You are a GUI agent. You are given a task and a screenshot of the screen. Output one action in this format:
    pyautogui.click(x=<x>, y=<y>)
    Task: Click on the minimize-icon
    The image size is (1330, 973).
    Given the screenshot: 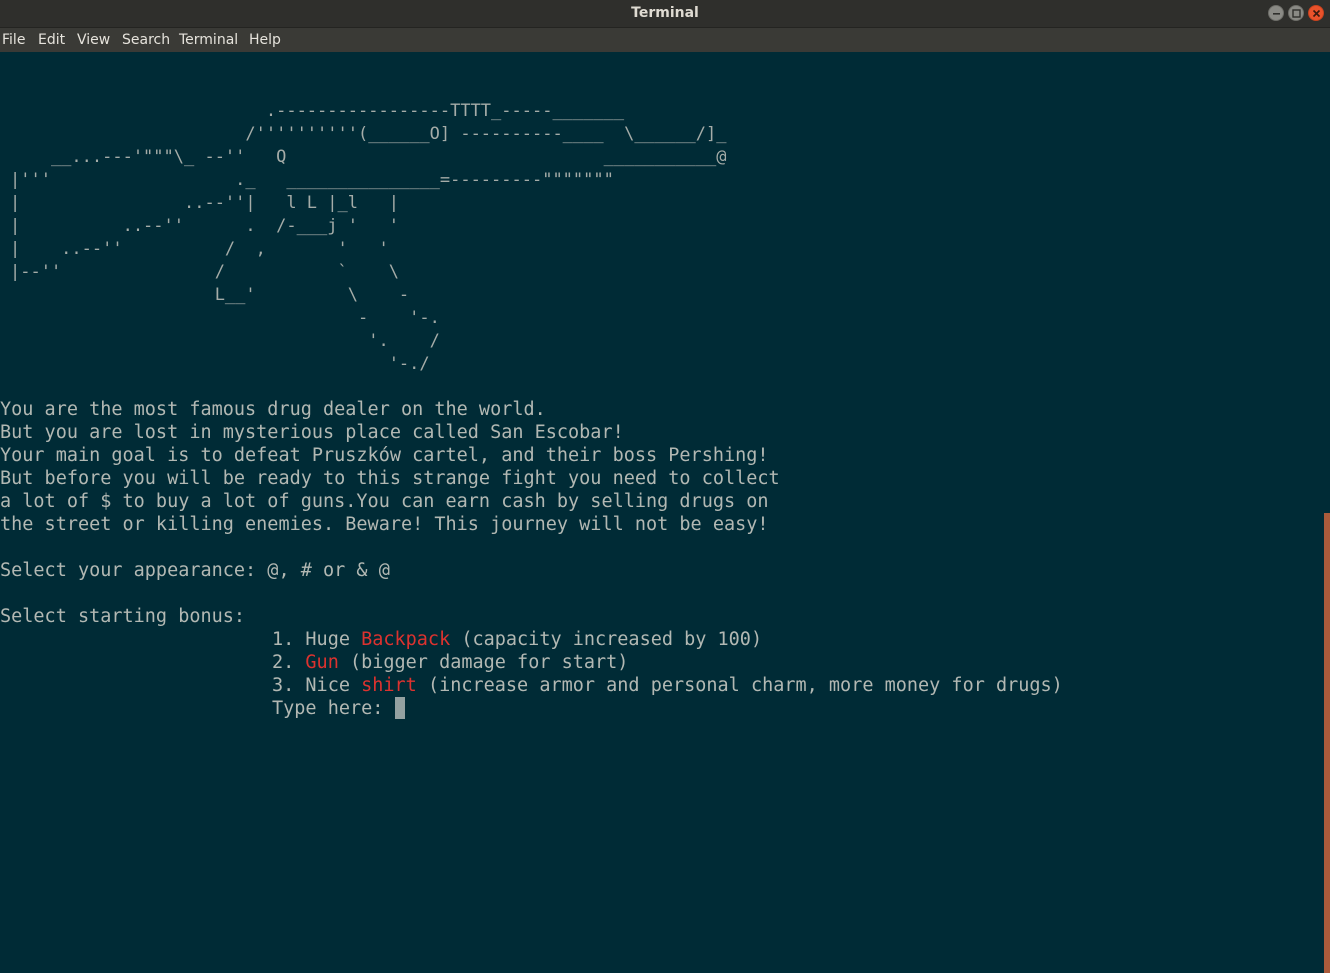 What is the action you would take?
    pyautogui.click(x=1276, y=14)
    